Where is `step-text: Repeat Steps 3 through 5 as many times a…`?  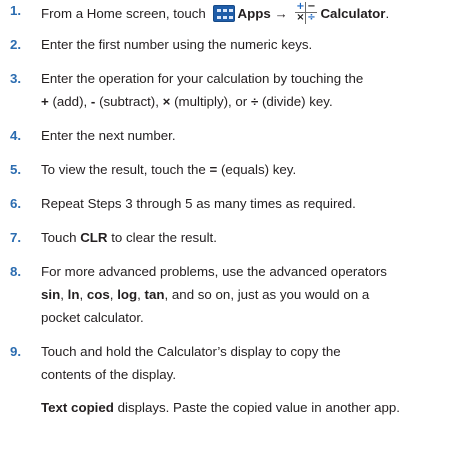
step-text: Repeat Steps 3 through 5 as many times a… is located at coordinates (198, 203).